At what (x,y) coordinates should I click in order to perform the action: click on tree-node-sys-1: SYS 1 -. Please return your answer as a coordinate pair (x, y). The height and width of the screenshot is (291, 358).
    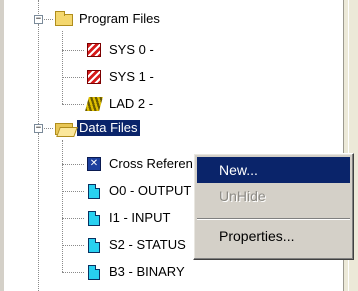
    Looking at the image, I should click on (120, 77).